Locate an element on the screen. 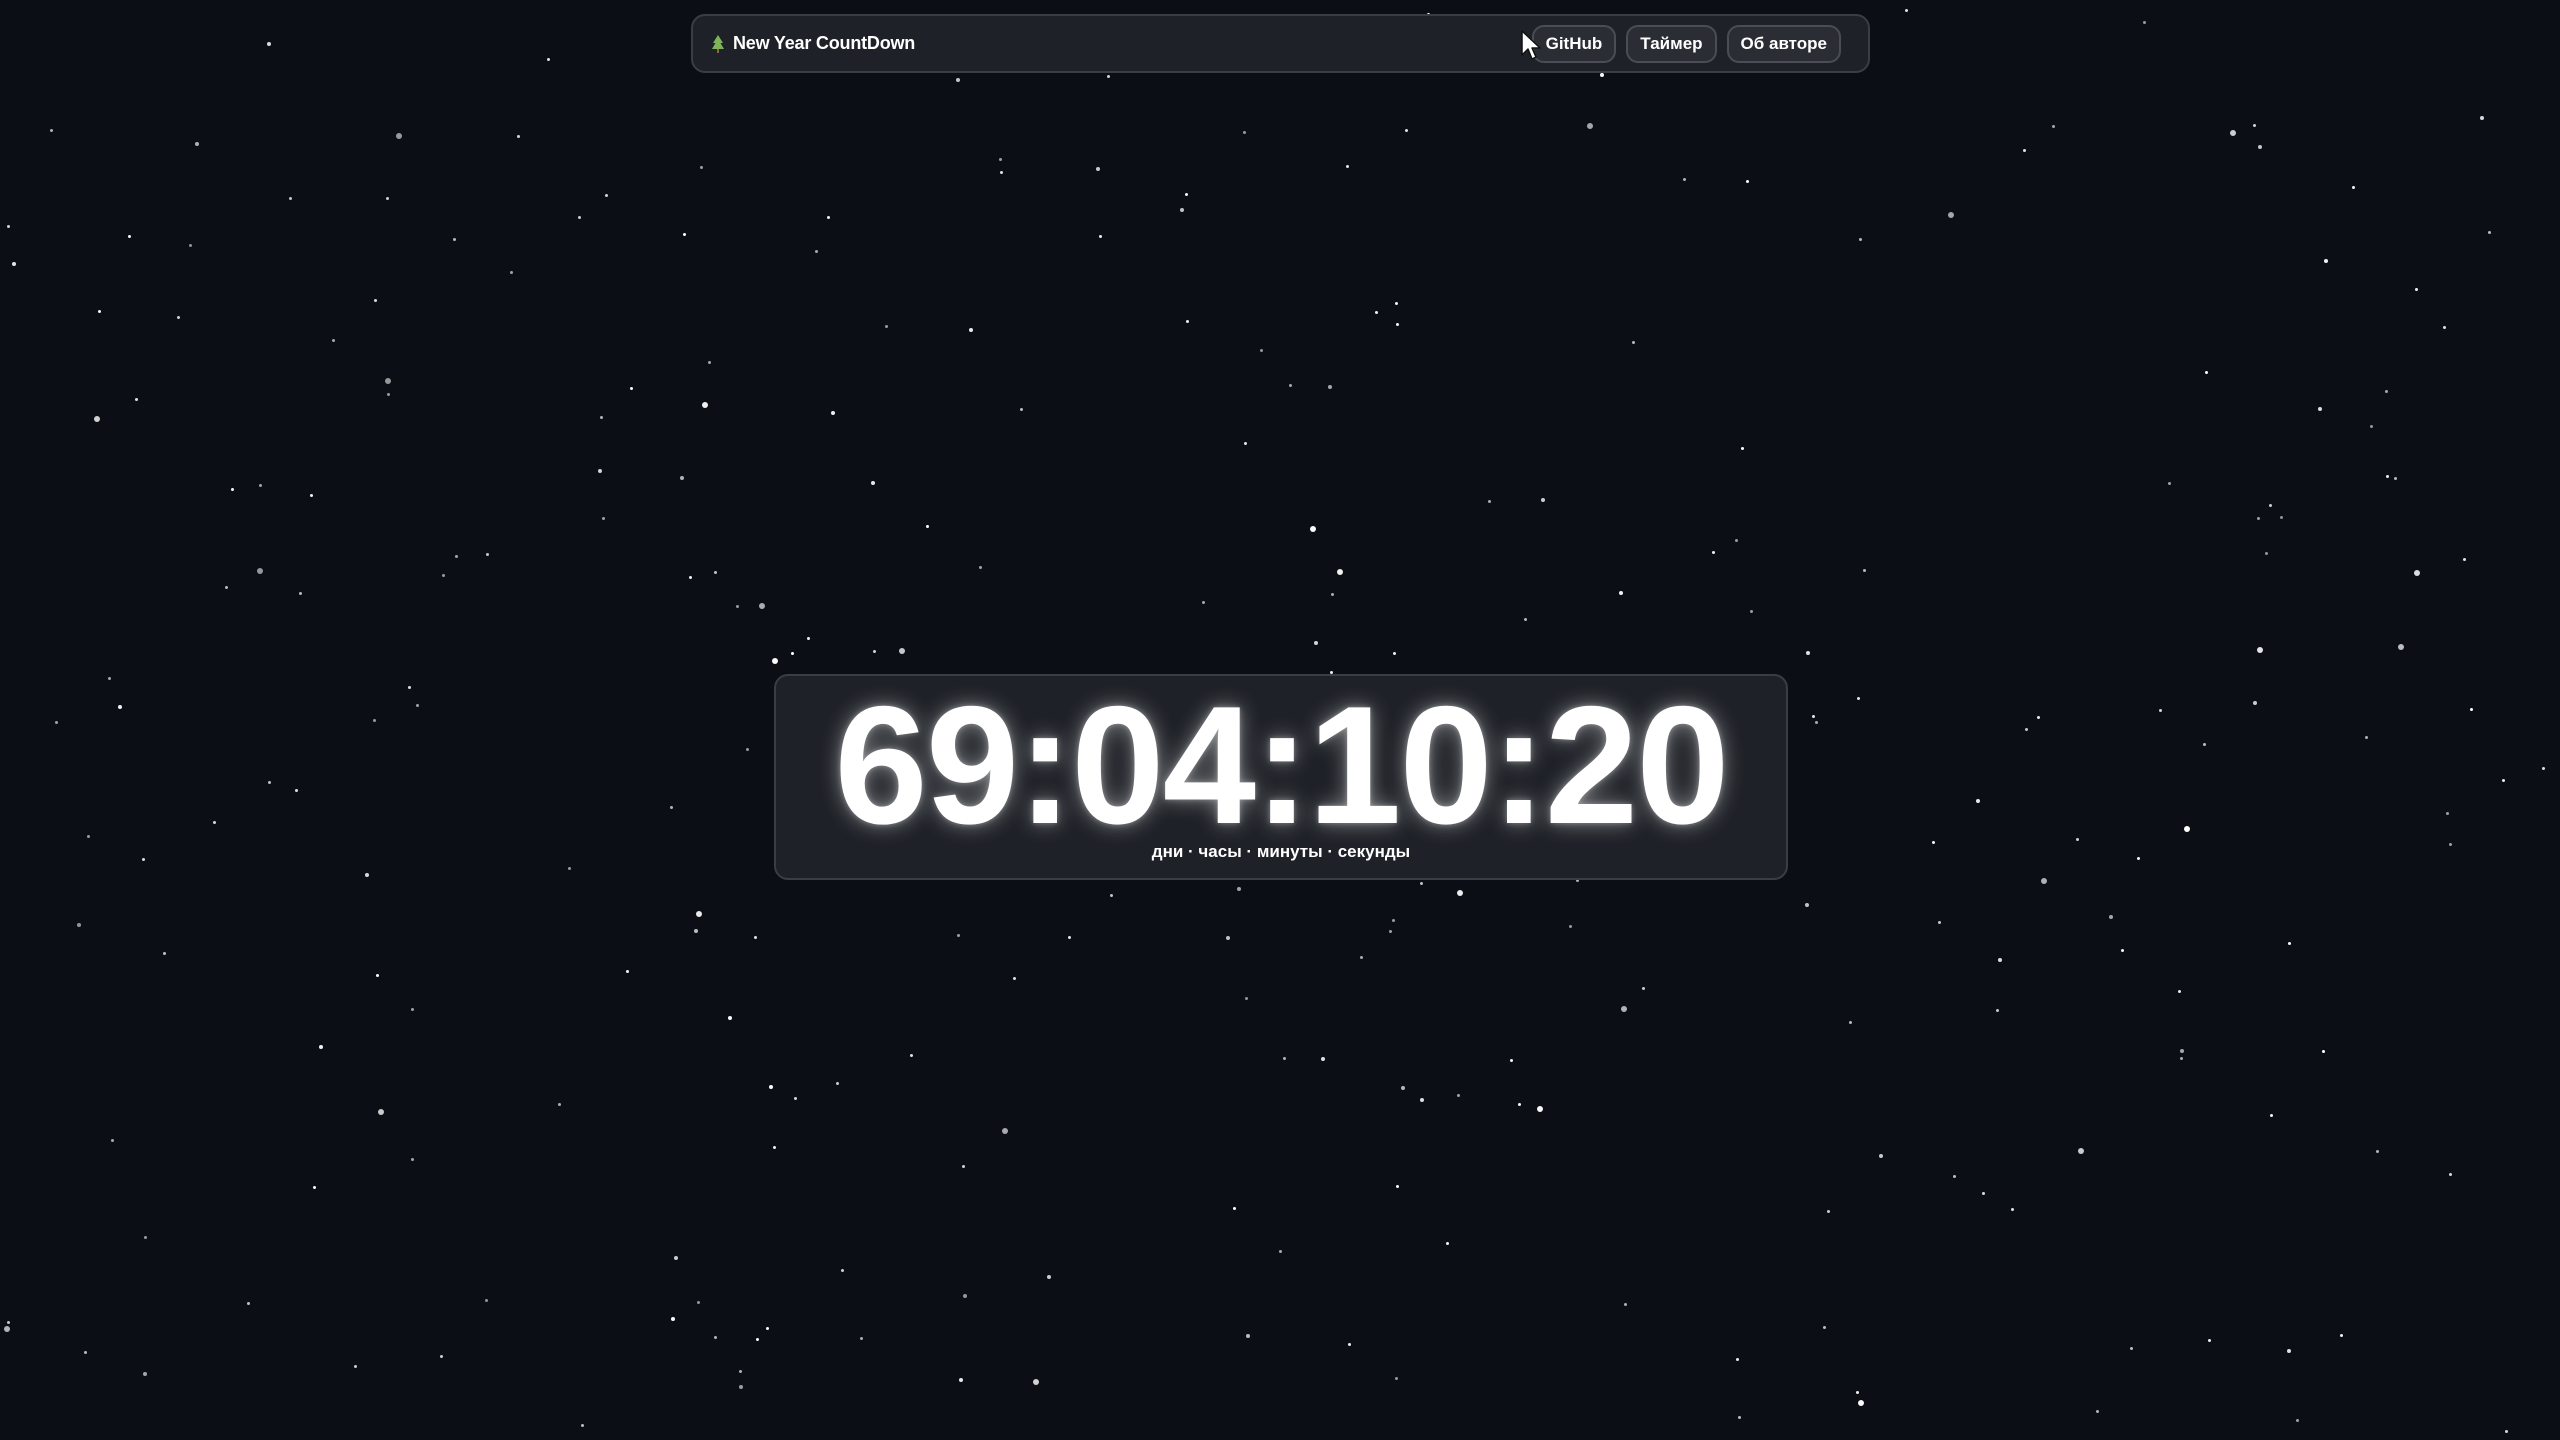 This screenshot has height=1440, width=2560. about-author-button: Об авторе is located at coordinates (1783, 43).